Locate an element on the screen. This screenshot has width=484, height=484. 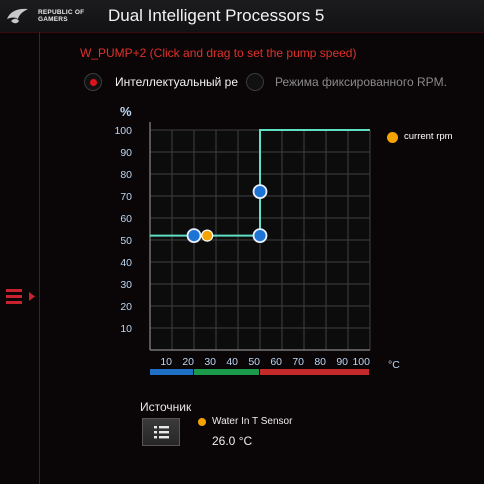
source-label: Источник is located at coordinates (166, 407).